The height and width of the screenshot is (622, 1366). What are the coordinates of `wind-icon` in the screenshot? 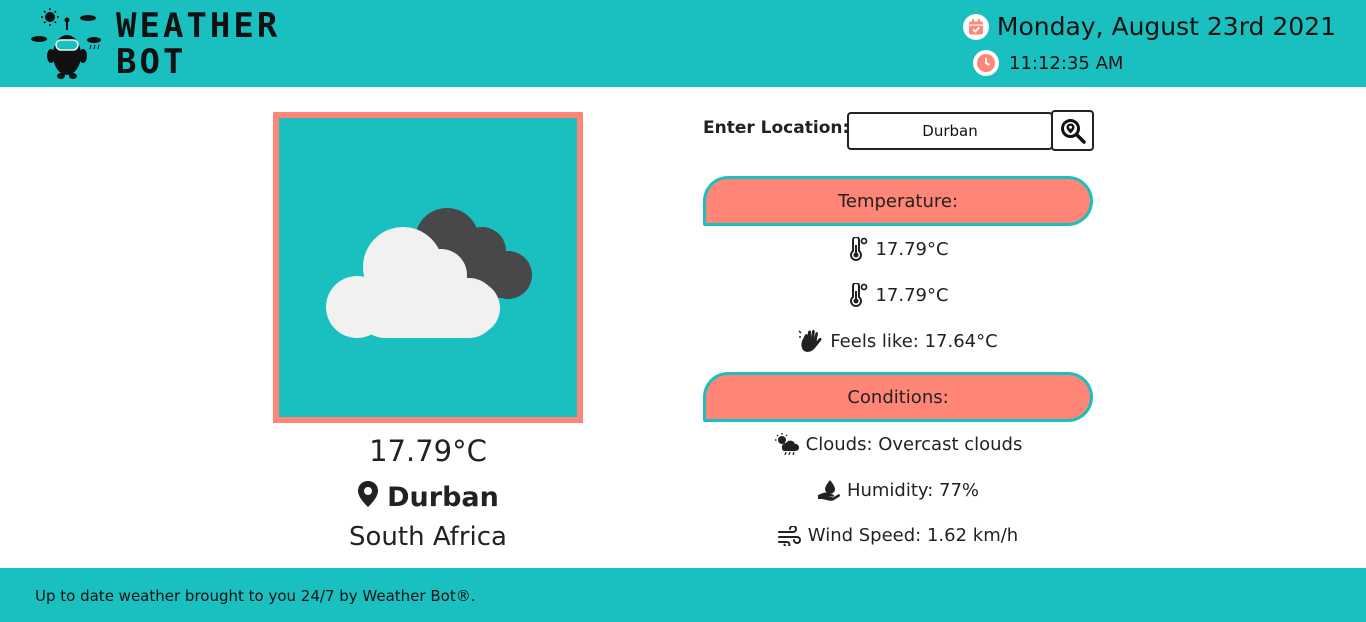 It's located at (789, 535).